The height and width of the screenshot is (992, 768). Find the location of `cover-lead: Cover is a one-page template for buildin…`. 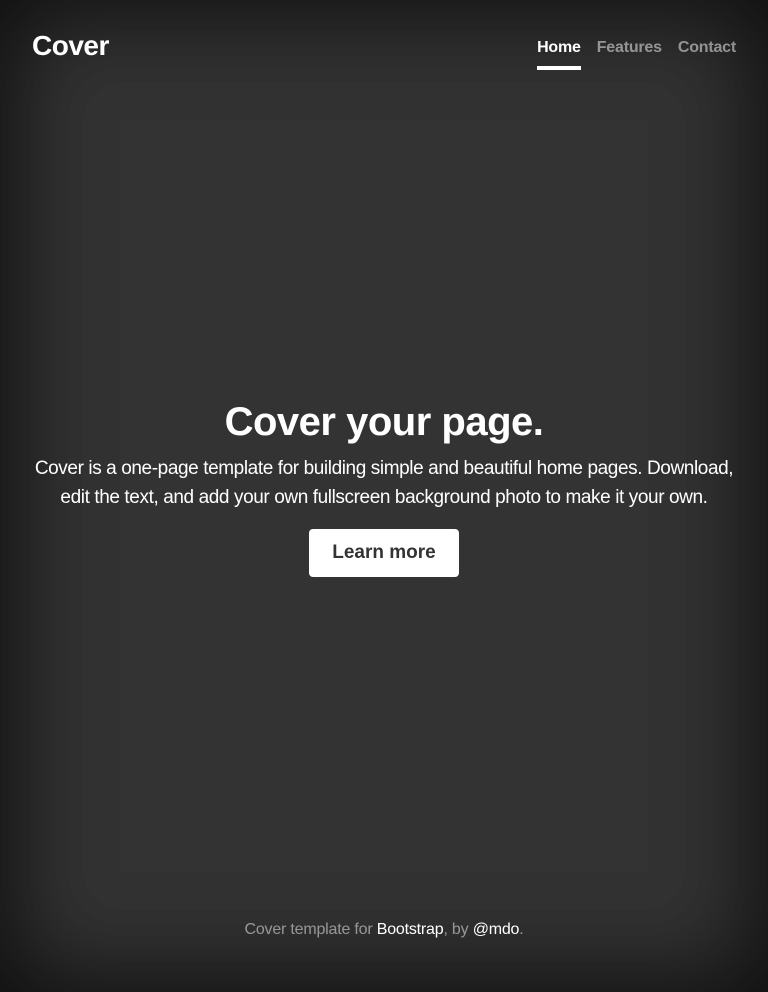

cover-lead: Cover is a one-page template for buildin… is located at coordinates (384, 483).